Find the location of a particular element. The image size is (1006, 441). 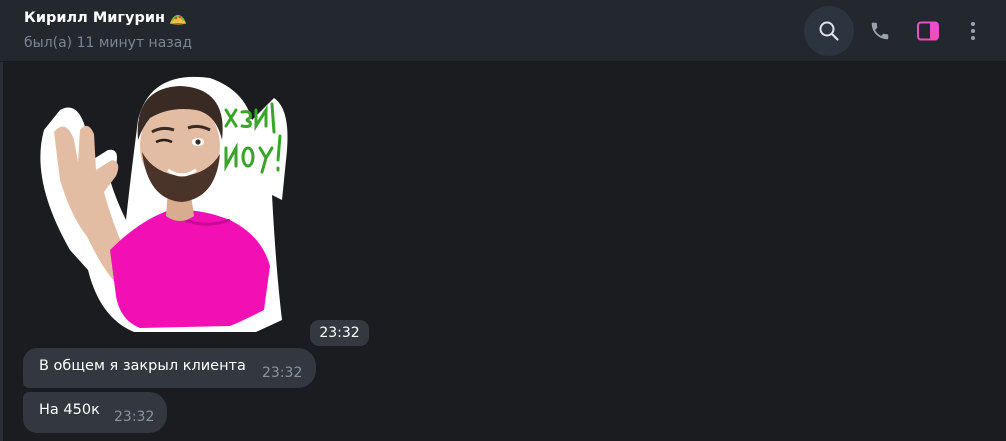

sticker-image is located at coordinates (164, 204).